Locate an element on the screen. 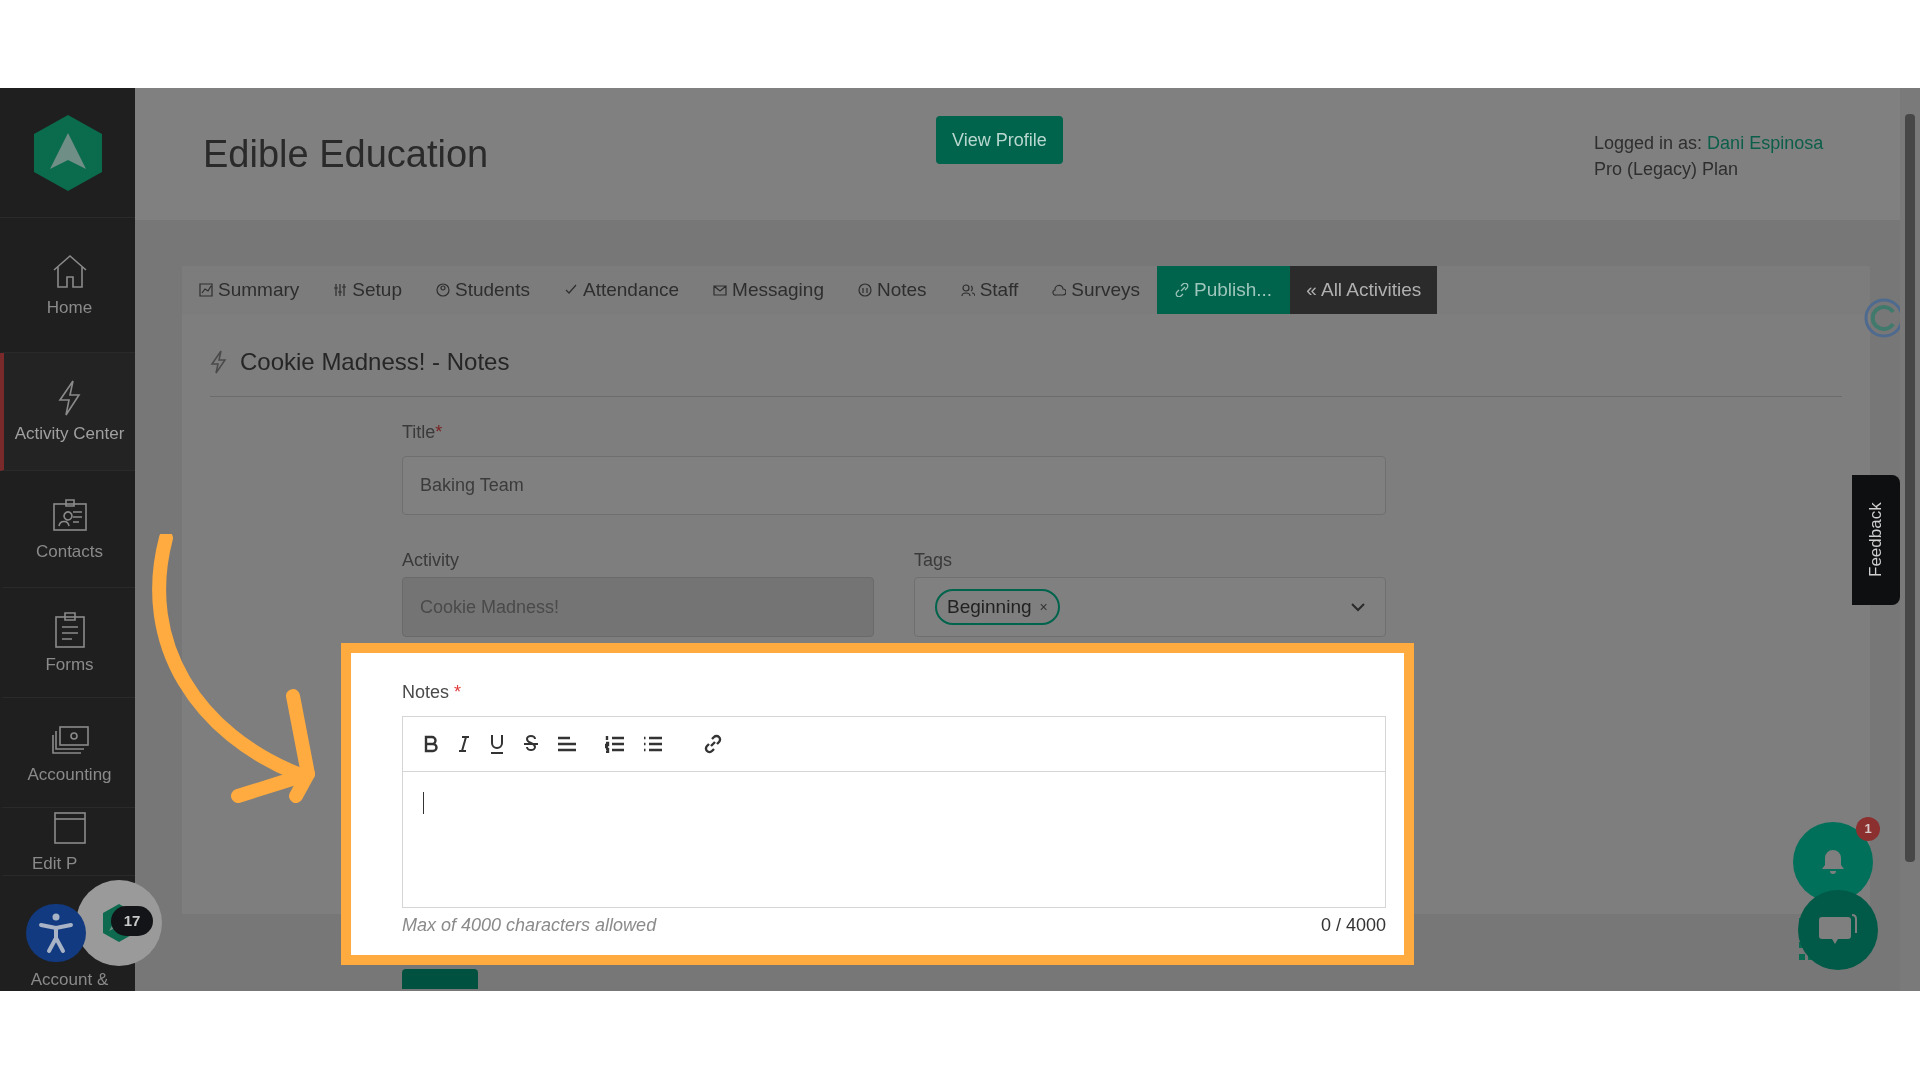  people-icon is located at coordinates (967, 290).